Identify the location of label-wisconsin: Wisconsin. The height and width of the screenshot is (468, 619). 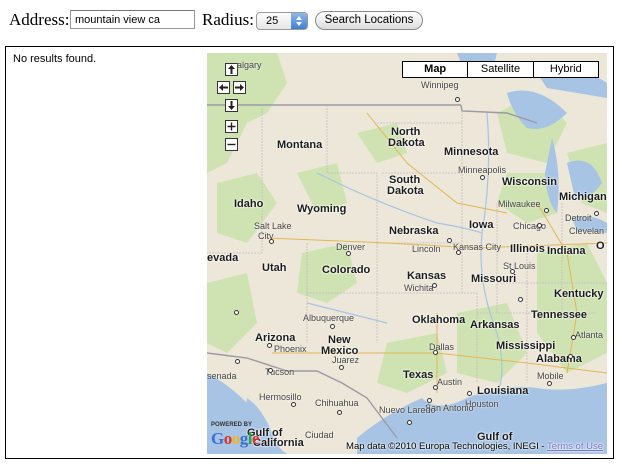
(529, 182).